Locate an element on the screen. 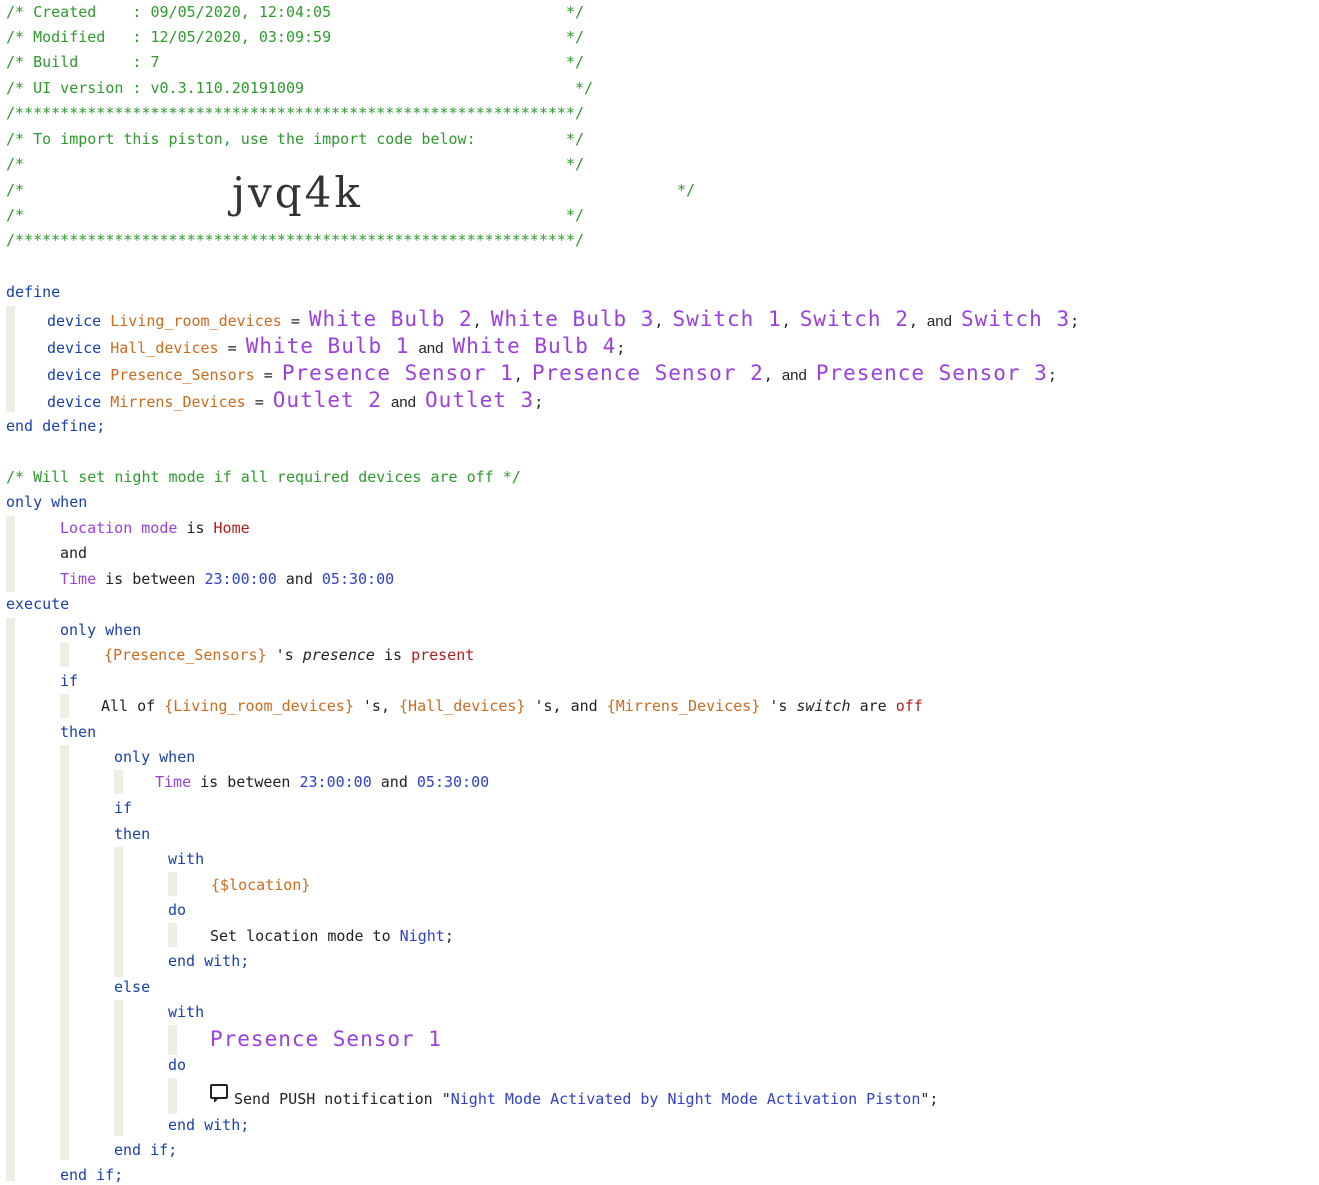 Image resolution: width=1319 pixels, height=1185 pixels. nested-if-keyword: if is located at coordinates (123, 808).